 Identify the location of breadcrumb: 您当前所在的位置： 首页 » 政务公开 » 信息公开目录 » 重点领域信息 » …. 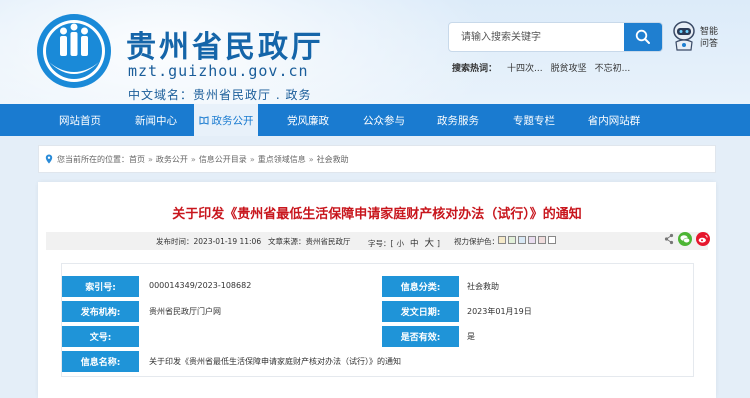
(377, 159).